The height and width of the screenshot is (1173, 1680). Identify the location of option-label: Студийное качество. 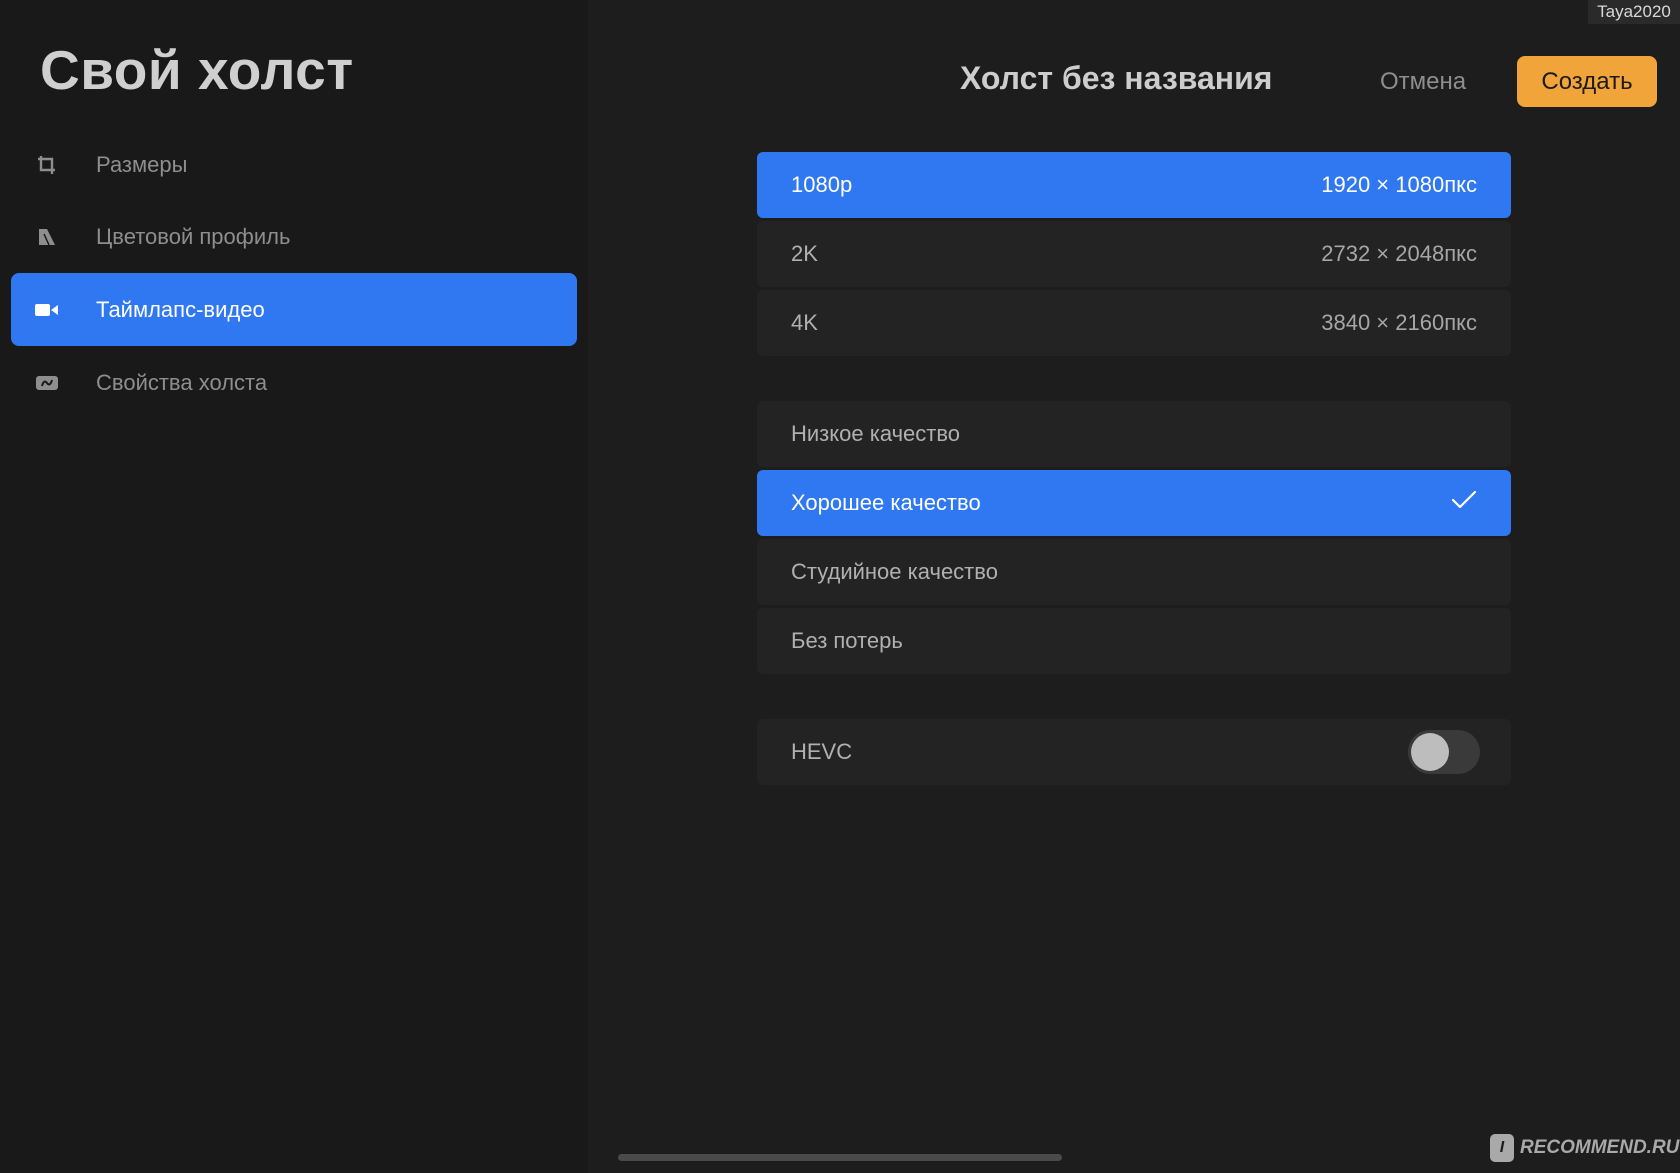
(894, 571).